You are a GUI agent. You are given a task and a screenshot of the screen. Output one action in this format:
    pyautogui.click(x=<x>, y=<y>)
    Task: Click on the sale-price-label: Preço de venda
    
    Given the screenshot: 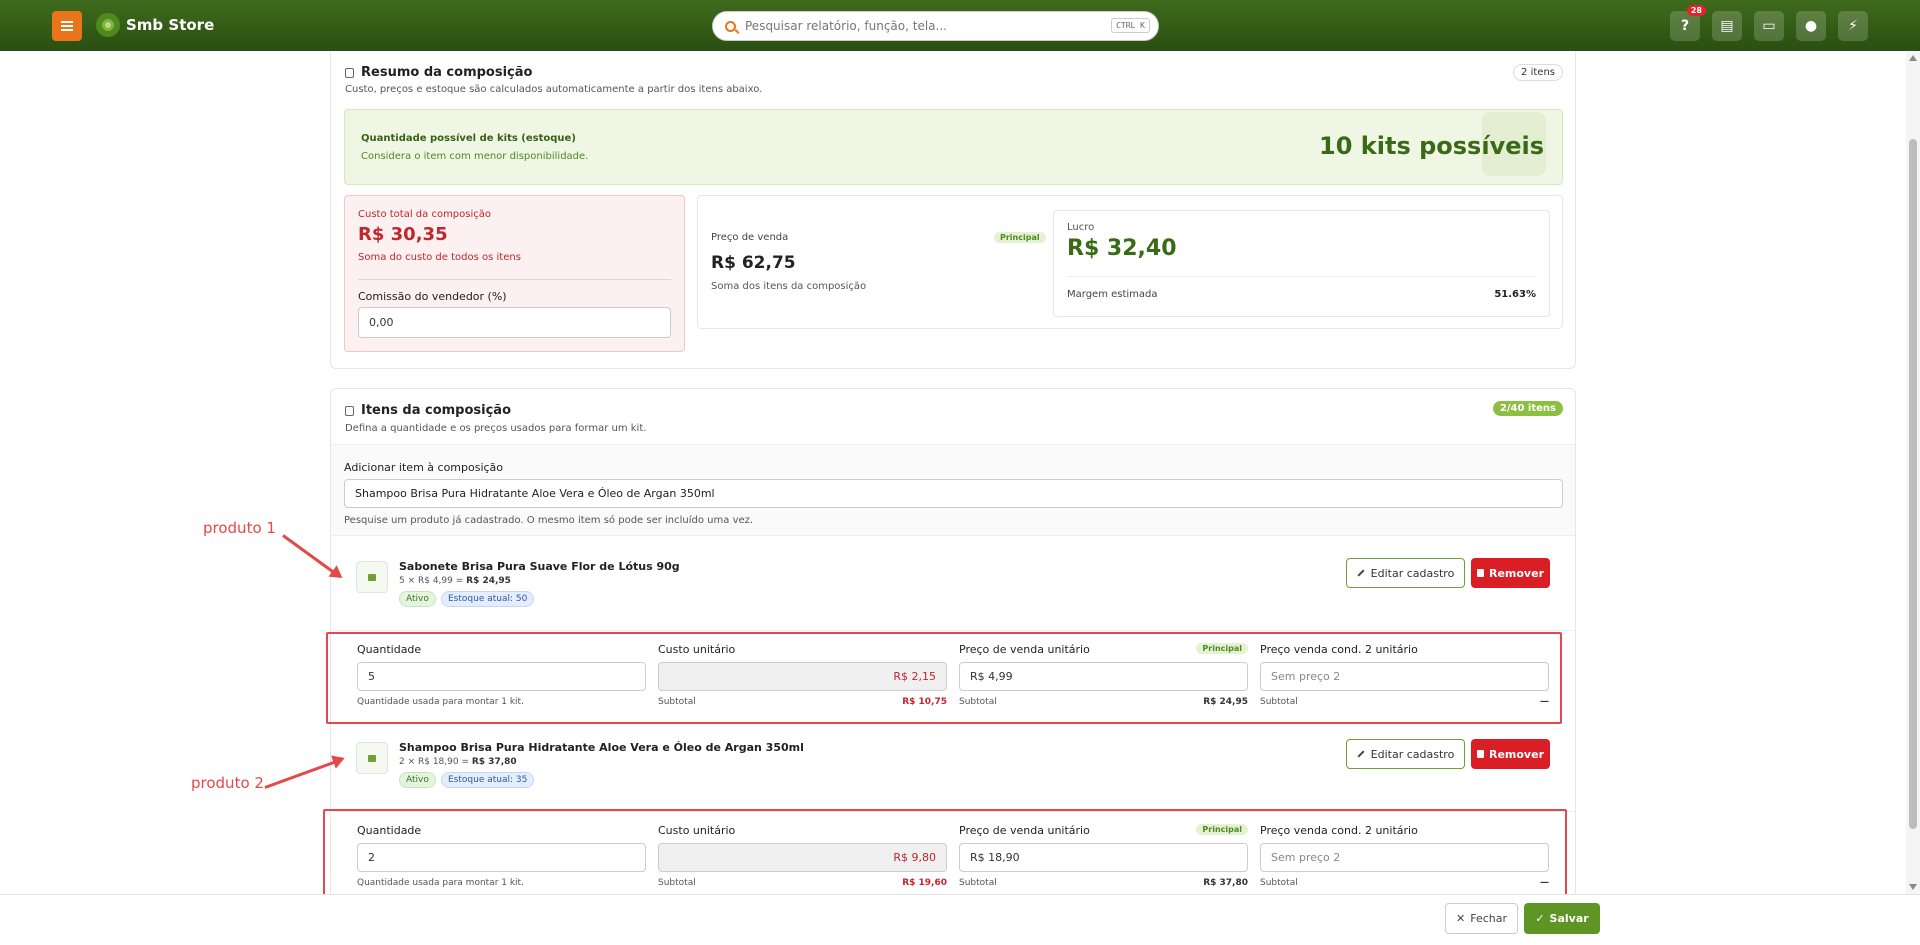 What is the action you would take?
    pyautogui.click(x=750, y=237)
    